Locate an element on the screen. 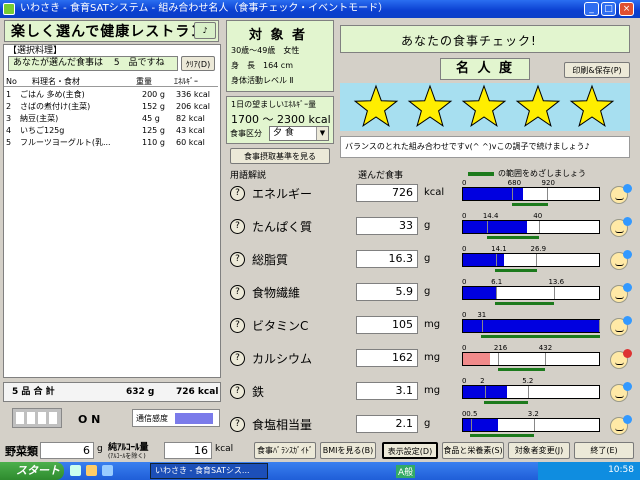  nutrient-value: 162 is located at coordinates (387, 358).